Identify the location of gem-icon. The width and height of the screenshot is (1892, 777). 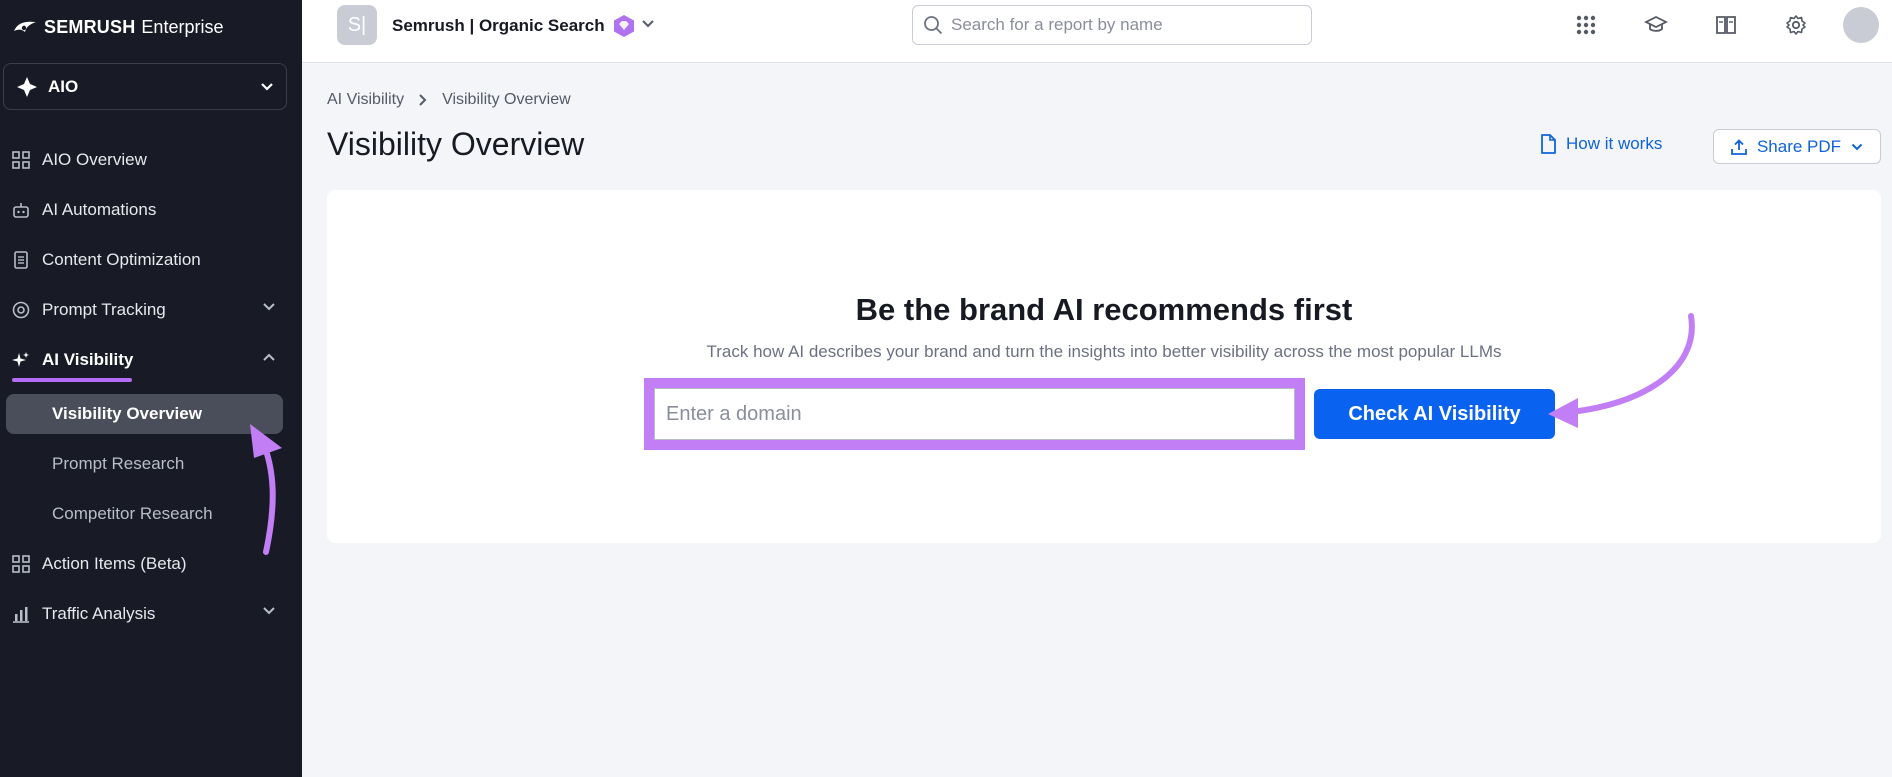
(623, 26).